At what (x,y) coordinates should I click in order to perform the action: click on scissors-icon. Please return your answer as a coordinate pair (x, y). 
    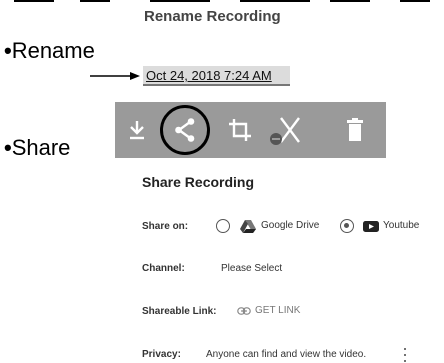
    Looking at the image, I should click on (285, 131).